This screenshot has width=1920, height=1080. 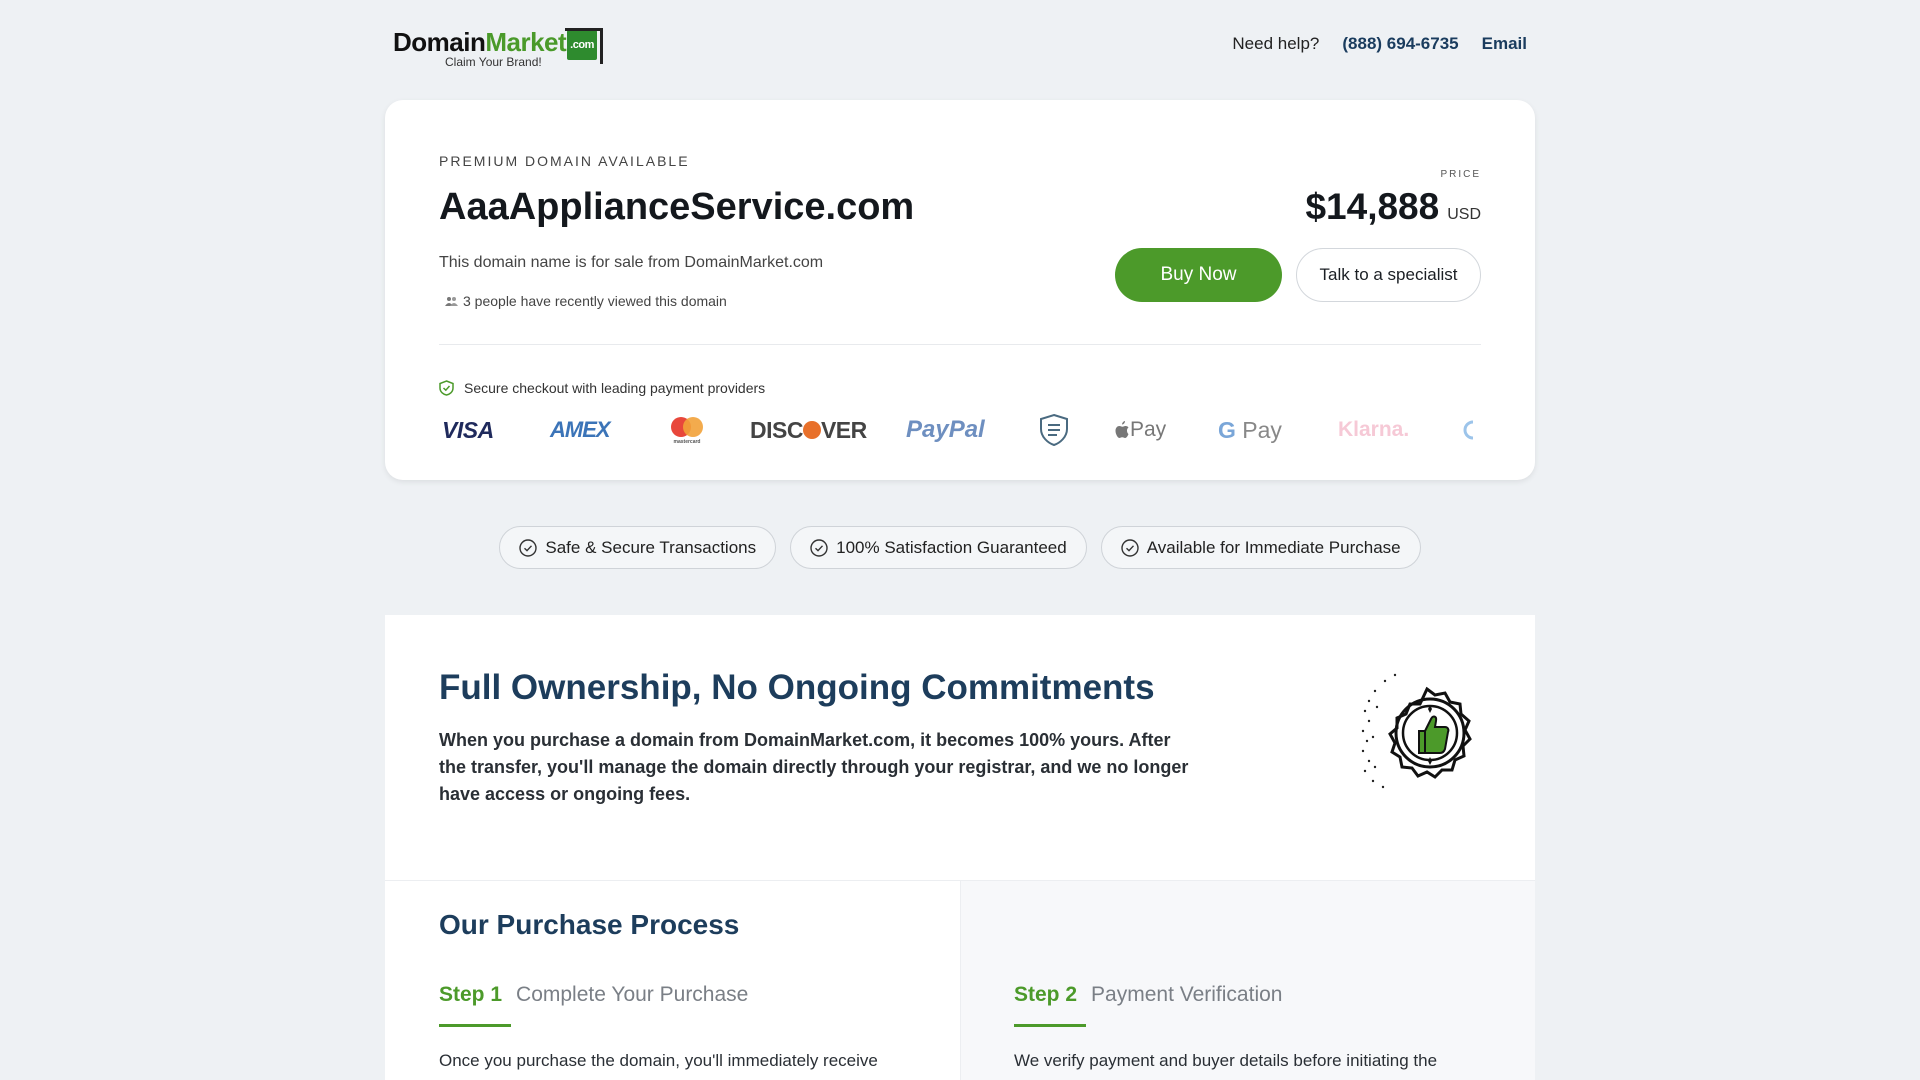 What do you see at coordinates (446, 388) in the screenshot?
I see `shield-check-icon` at bounding box center [446, 388].